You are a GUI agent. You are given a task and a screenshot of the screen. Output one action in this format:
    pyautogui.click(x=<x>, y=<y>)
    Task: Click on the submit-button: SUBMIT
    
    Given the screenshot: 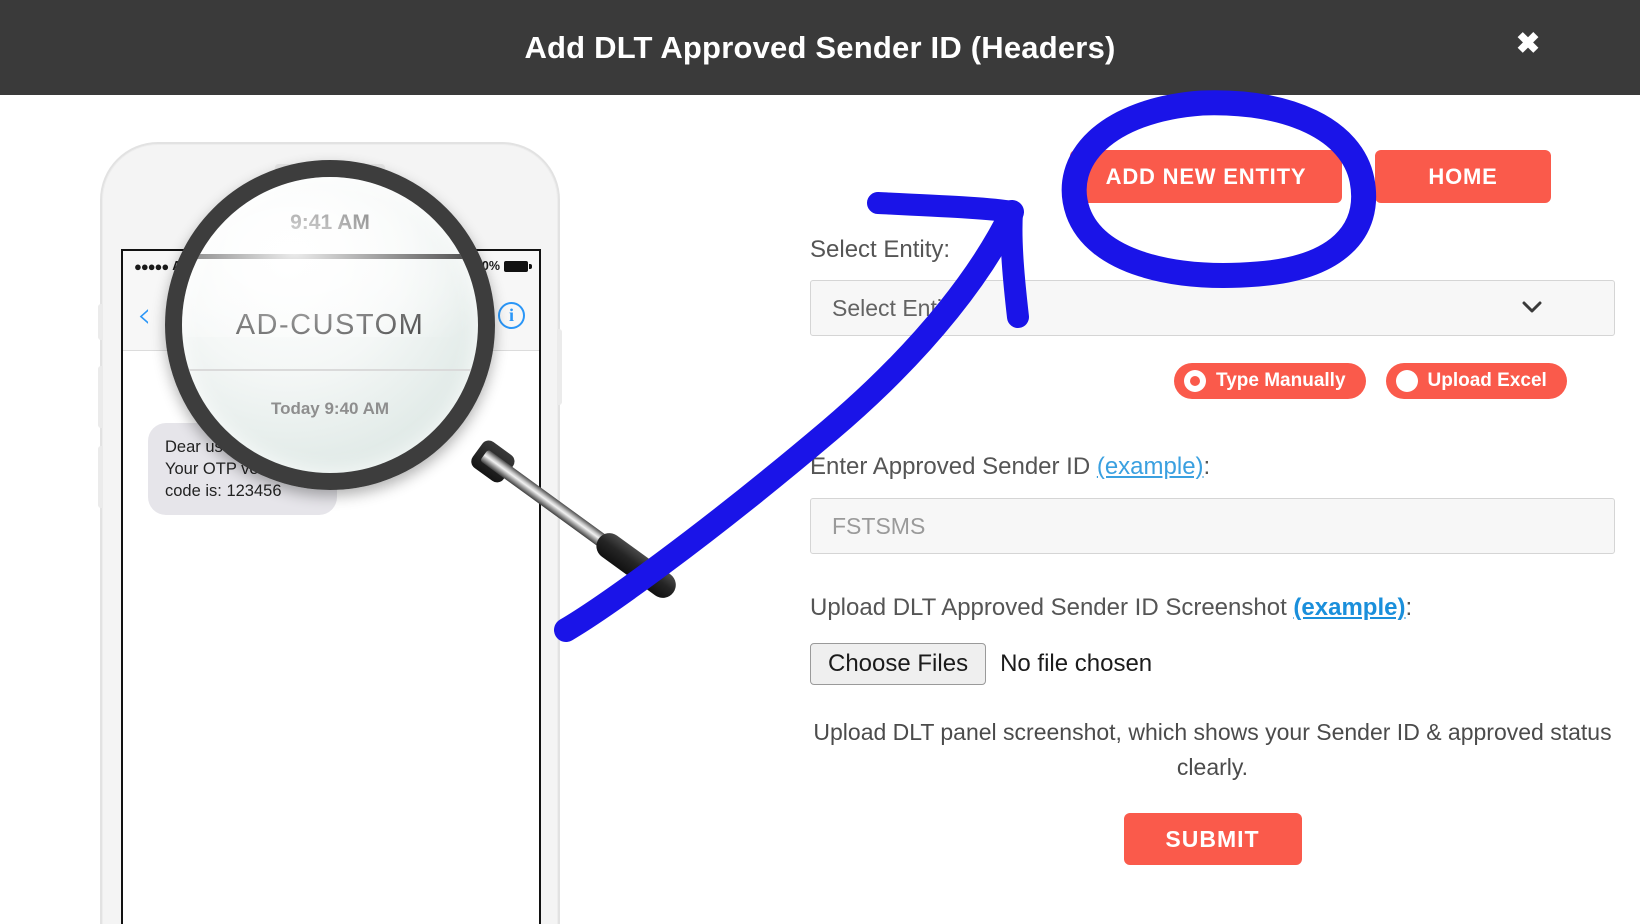 What is the action you would take?
    pyautogui.click(x=1212, y=839)
    